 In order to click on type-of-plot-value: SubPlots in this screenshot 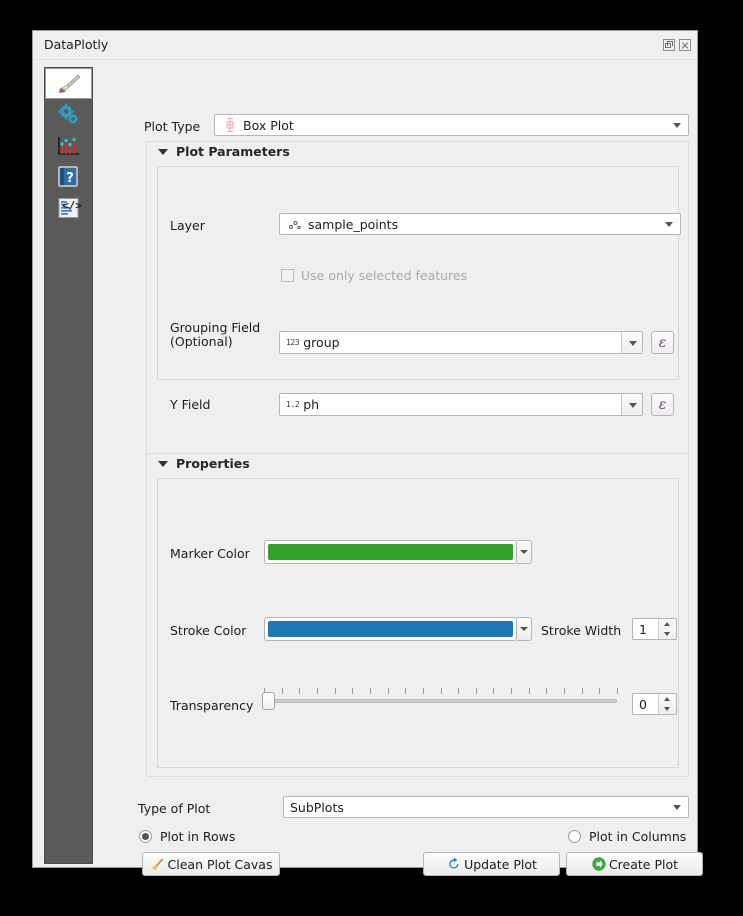, I will do `click(317, 807)`.